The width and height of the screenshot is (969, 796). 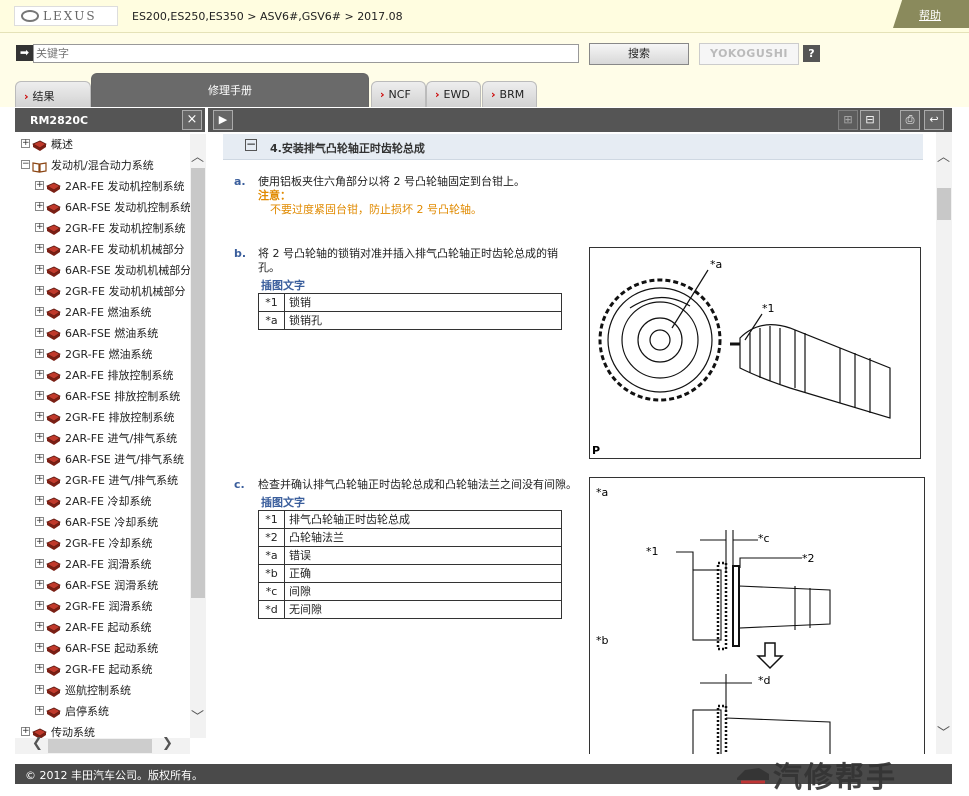 I want to click on play-icon: ▶, so click(x=223, y=120).